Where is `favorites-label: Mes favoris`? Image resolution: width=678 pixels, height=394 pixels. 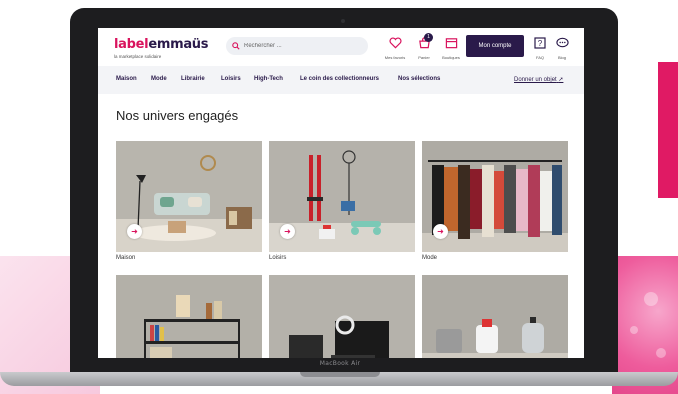
favorites-label: Mes favoris is located at coordinates (395, 57).